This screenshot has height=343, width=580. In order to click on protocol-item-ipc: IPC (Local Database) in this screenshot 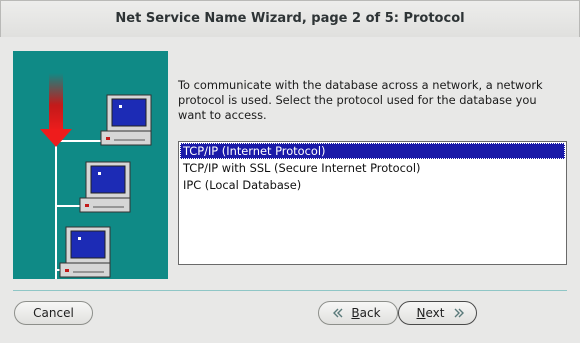, I will do `click(372, 185)`.